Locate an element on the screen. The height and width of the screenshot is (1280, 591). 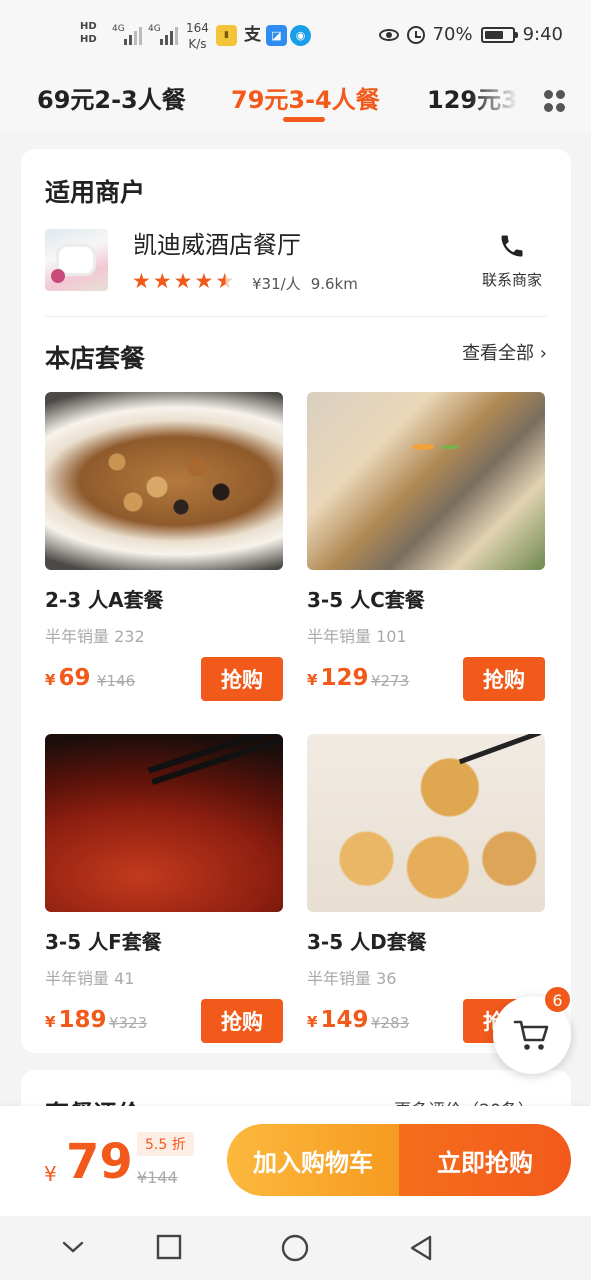
current-price: 79 is located at coordinates (99, 1162).